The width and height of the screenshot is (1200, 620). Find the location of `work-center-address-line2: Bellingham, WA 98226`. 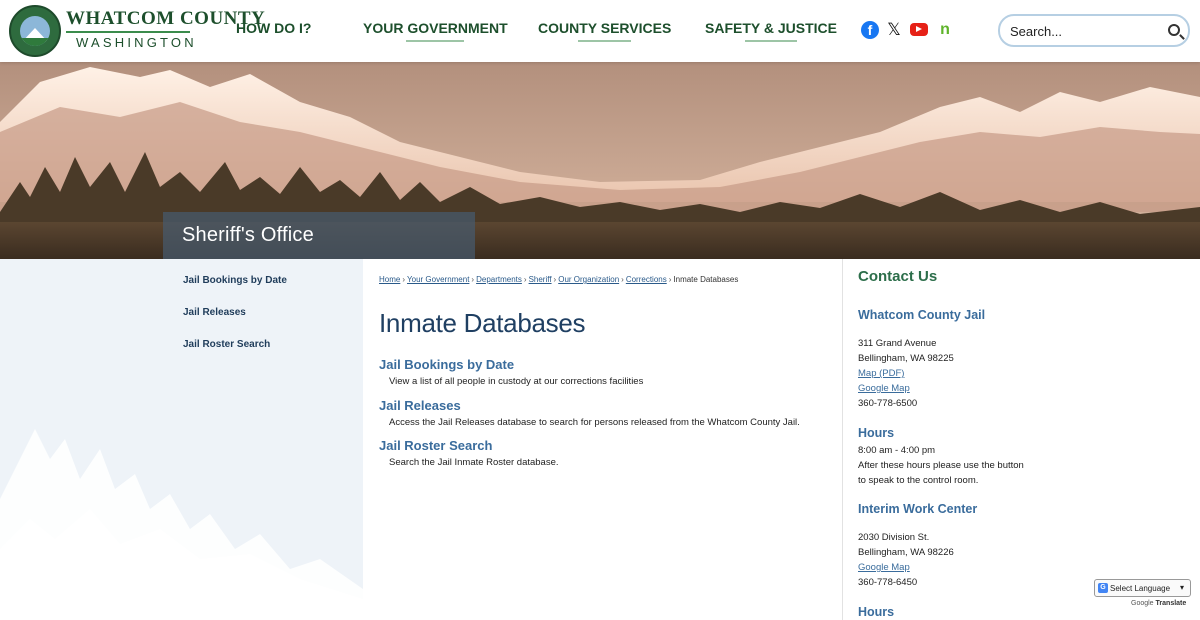

work-center-address-line2: Bellingham, WA 98226 is located at coordinates (906, 552).